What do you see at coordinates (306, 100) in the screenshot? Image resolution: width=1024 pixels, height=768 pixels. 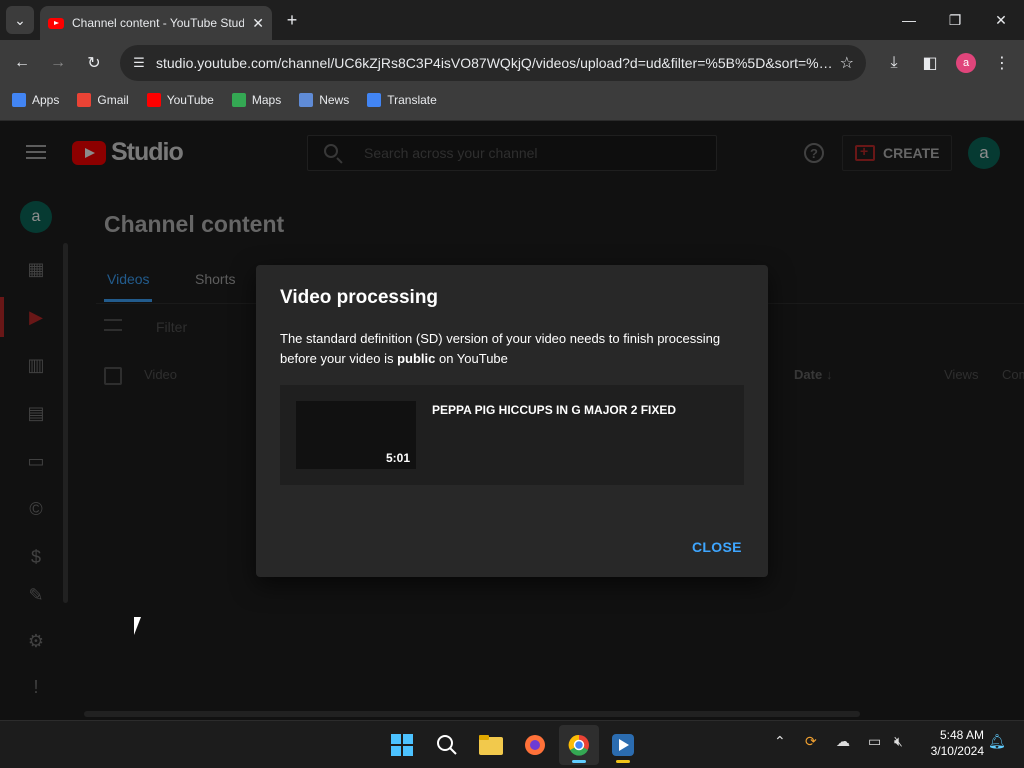 I see `news-icon` at bounding box center [306, 100].